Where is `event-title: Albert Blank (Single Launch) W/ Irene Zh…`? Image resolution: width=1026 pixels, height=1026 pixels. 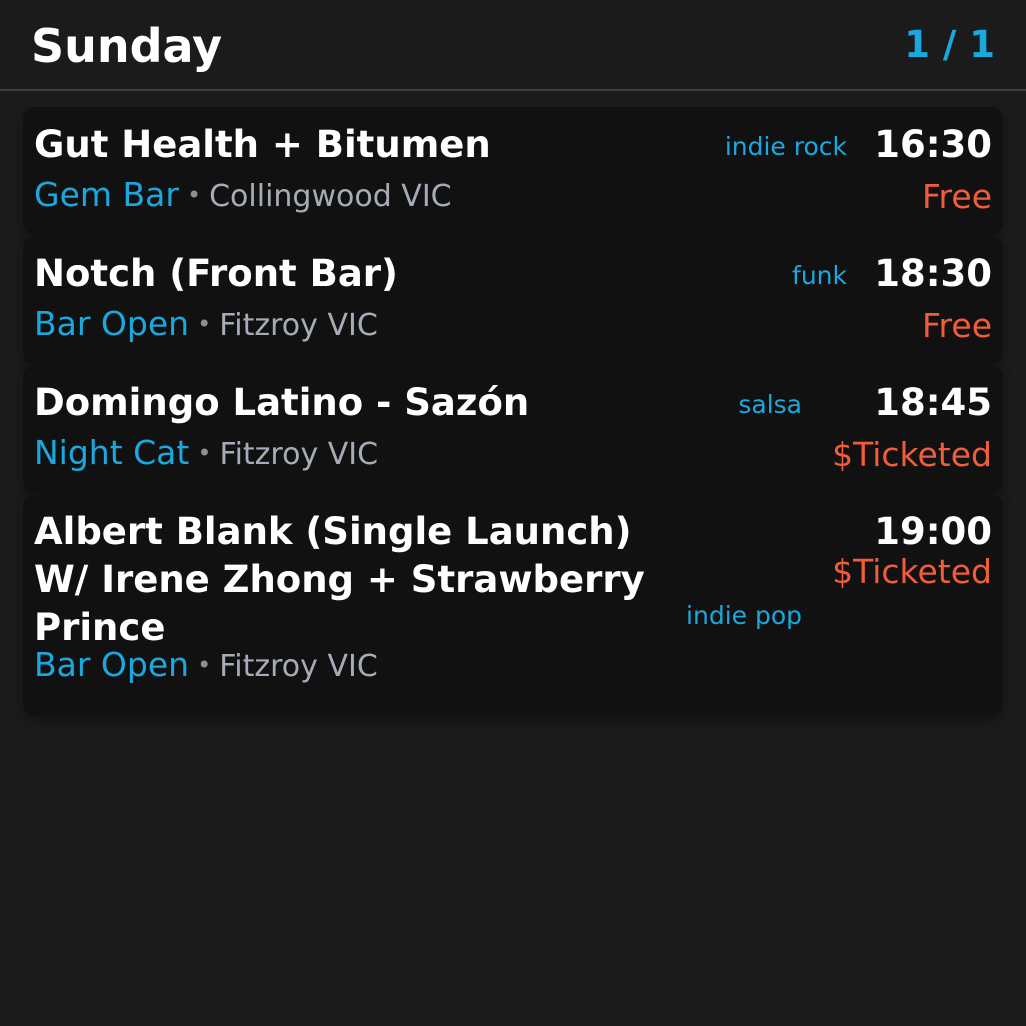
event-title: Albert Blank (Single Launch) W/ Irene Zh… is located at coordinates (339, 579).